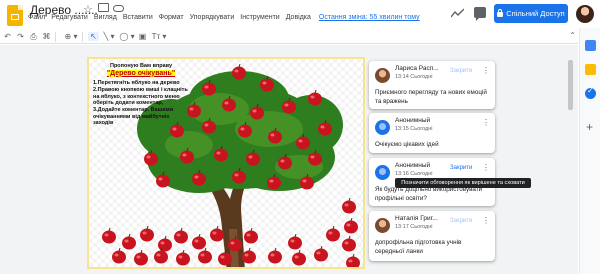  I want to click on paint-format-icon: ⌘, so click(46, 36).